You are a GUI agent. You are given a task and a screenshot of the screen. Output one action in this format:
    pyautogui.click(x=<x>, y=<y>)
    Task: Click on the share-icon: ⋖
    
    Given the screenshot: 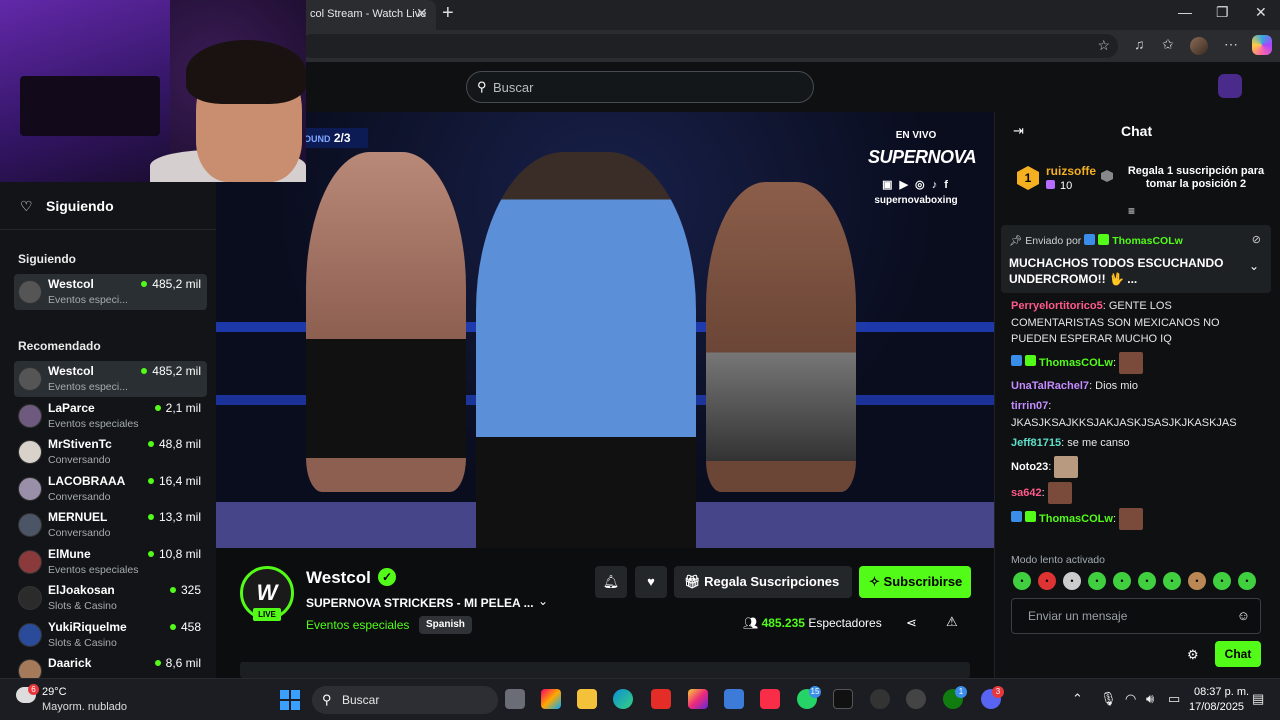 What is the action you would take?
    pyautogui.click(x=911, y=623)
    